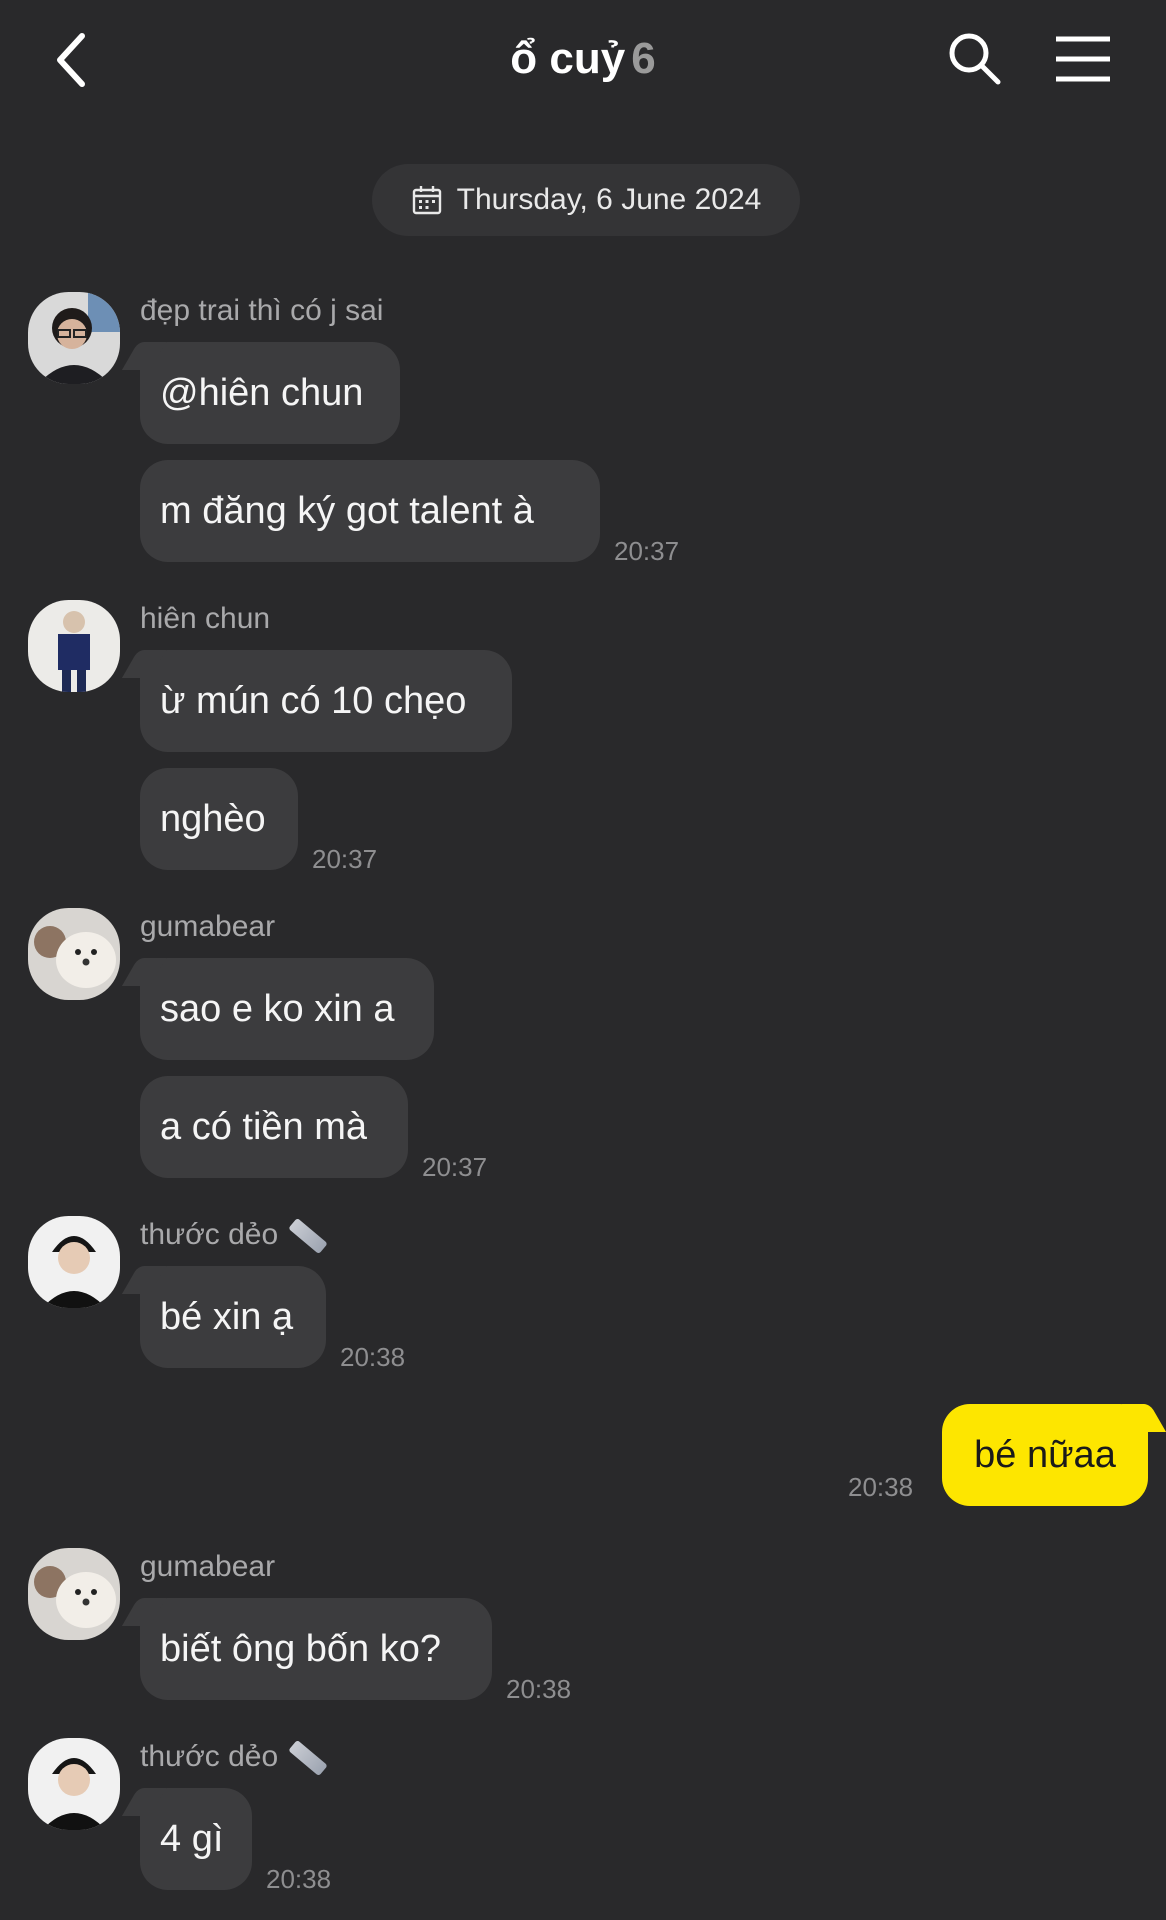 This screenshot has width=1166, height=1920. I want to click on sender-name: hiên chun, so click(205, 618).